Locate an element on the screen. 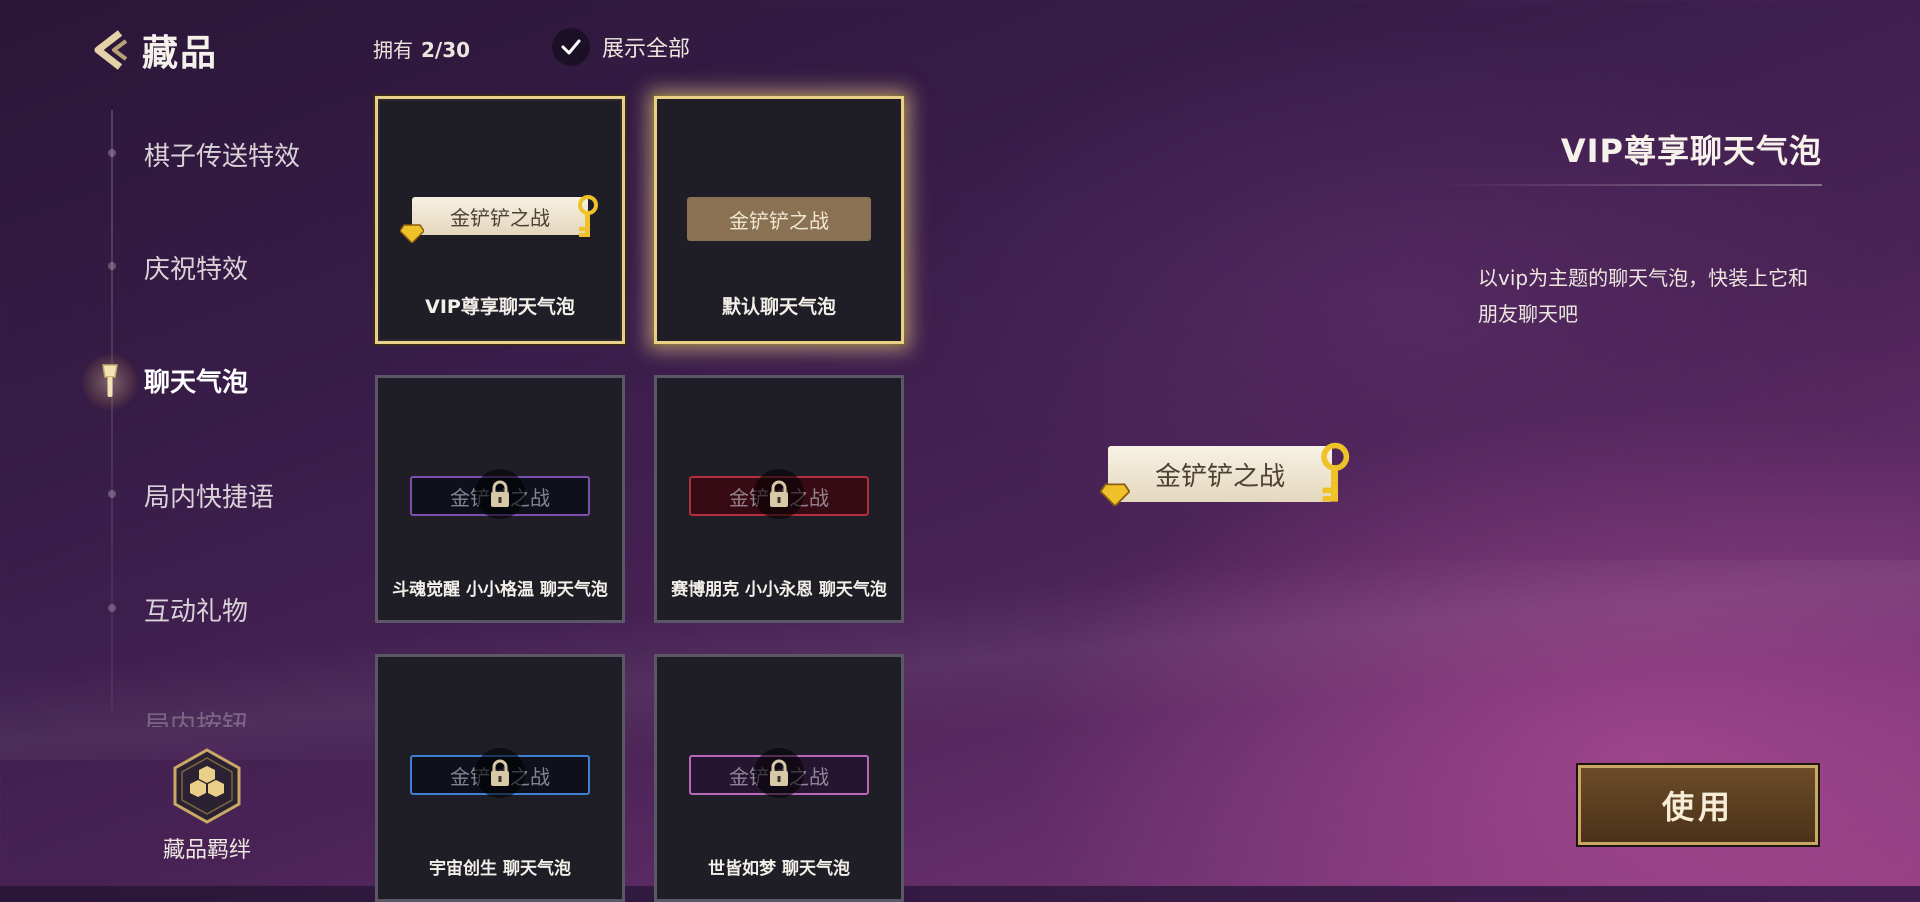 The image size is (1920, 902). back-arrow-icon is located at coordinates (111, 50).